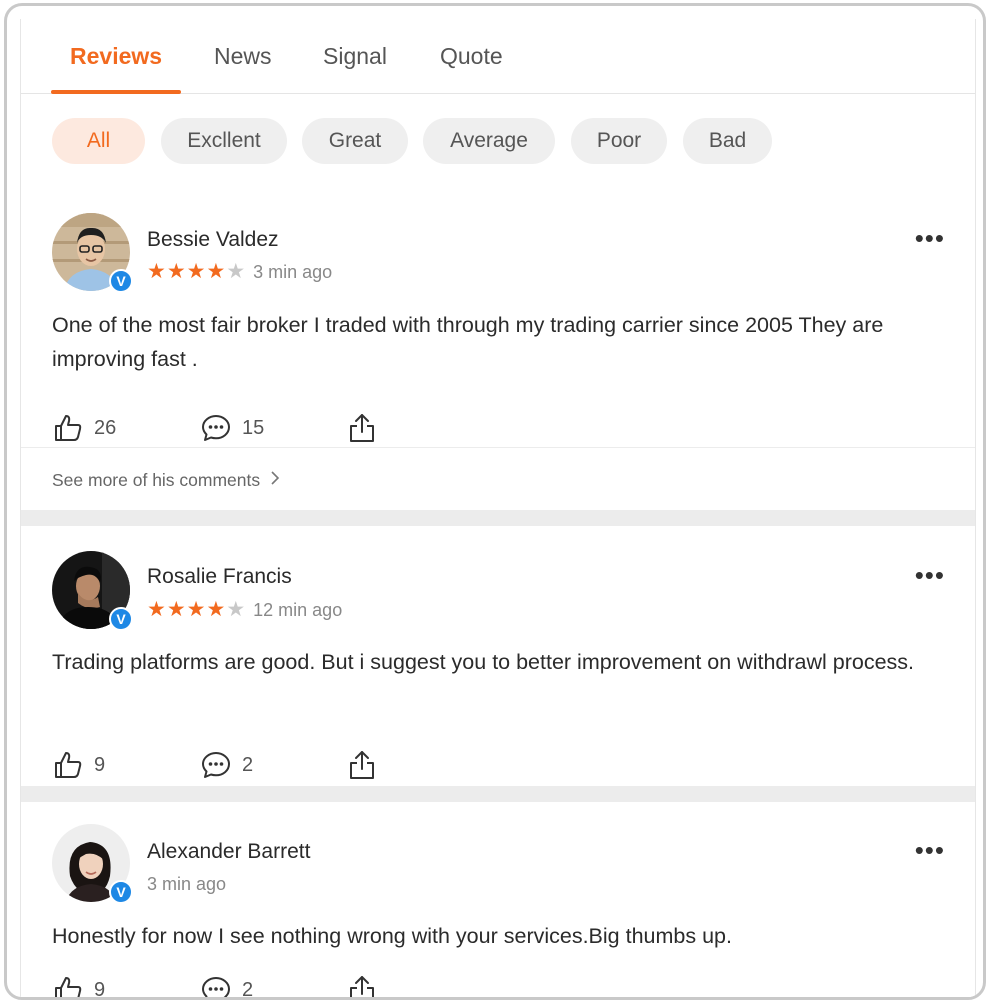 This screenshot has width=990, height=1003. What do you see at coordinates (98, 141) in the screenshot?
I see `filter-all-chip: All` at bounding box center [98, 141].